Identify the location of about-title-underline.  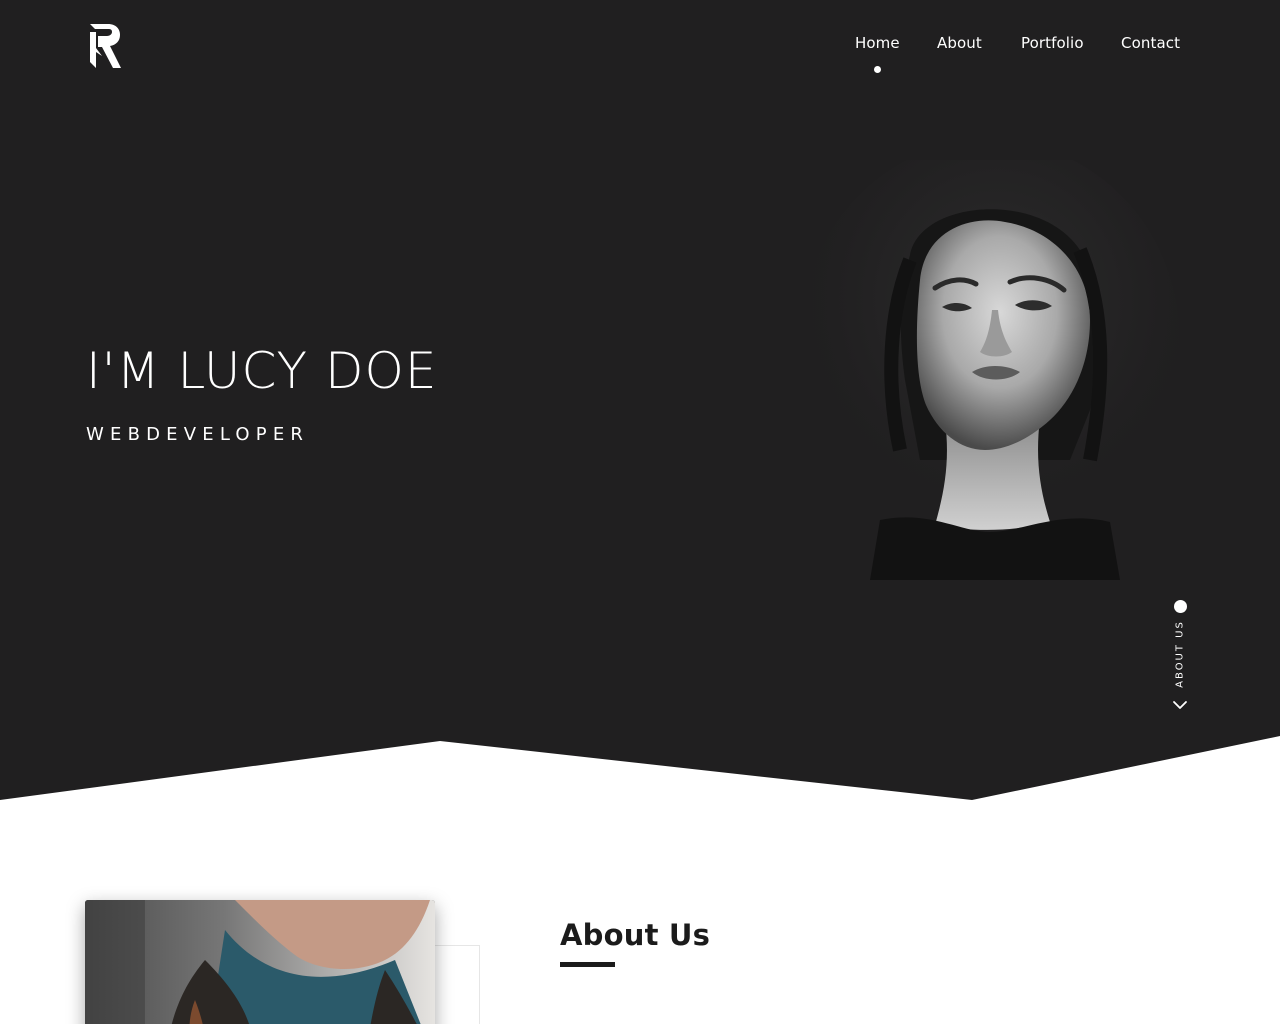
(587, 964).